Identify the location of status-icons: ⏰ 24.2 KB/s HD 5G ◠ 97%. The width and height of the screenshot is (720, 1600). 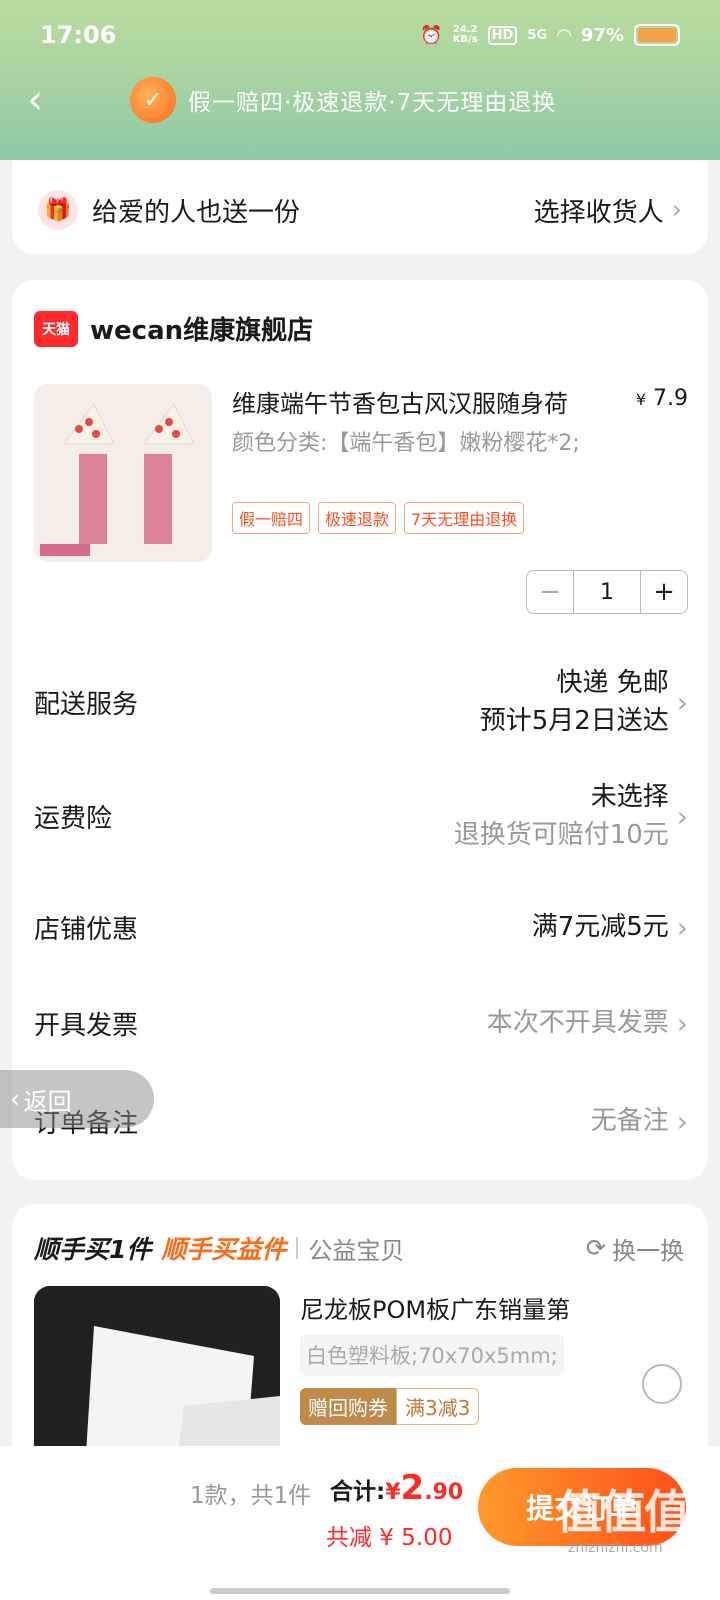
(550, 35).